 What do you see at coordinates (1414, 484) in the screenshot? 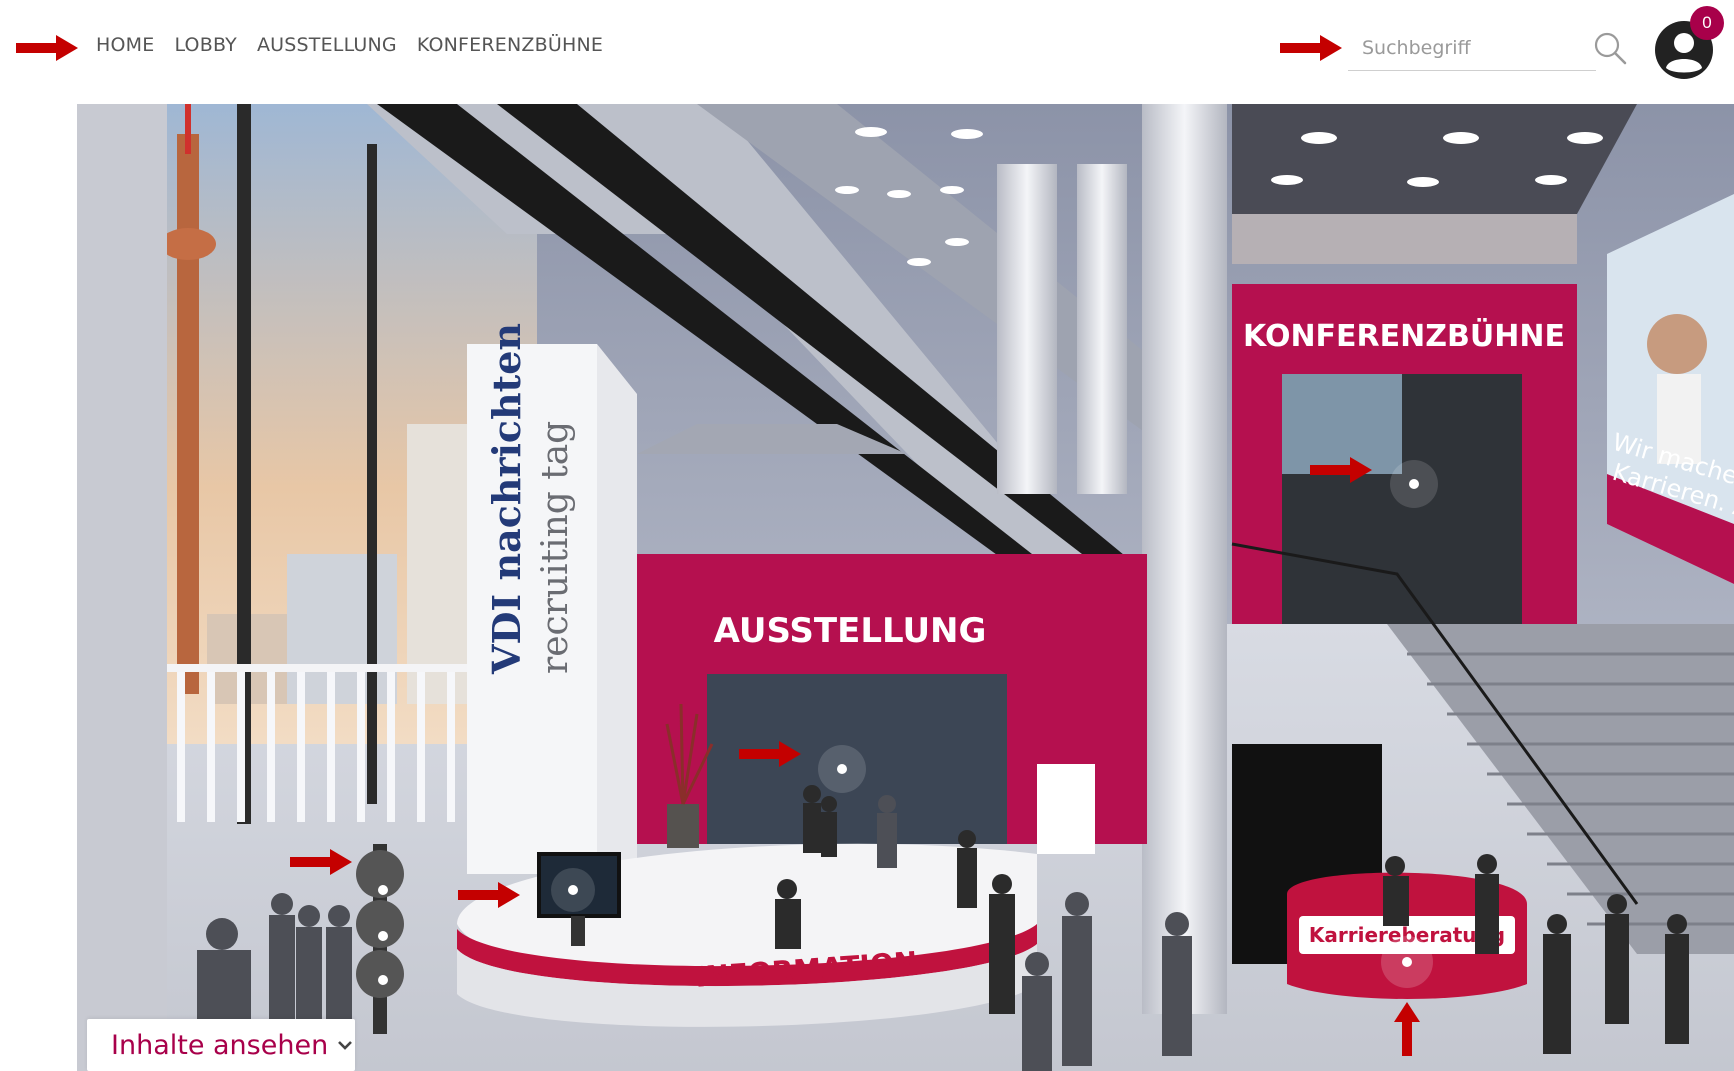
I see `hotspot-konferenzbuehne` at bounding box center [1414, 484].